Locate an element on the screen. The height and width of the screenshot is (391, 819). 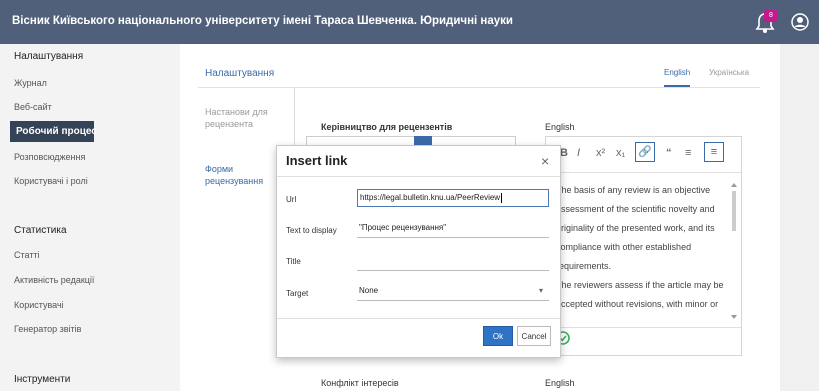
tab-review-forms: Форми рецензування is located at coordinates (245, 175).